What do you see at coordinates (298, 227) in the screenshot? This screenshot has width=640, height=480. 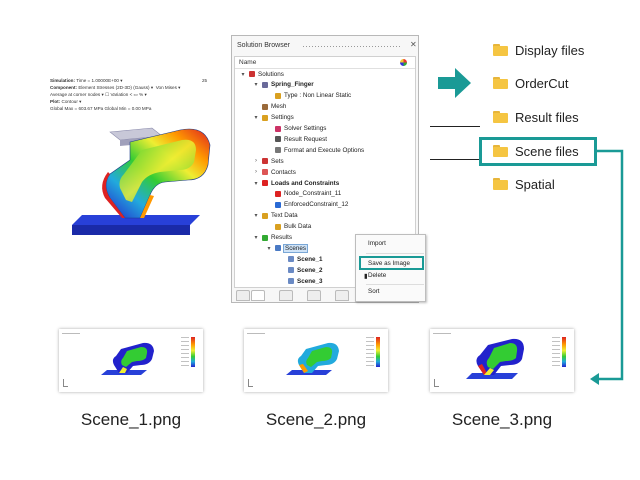 I see `tree-item-label: Bulk Data` at bounding box center [298, 227].